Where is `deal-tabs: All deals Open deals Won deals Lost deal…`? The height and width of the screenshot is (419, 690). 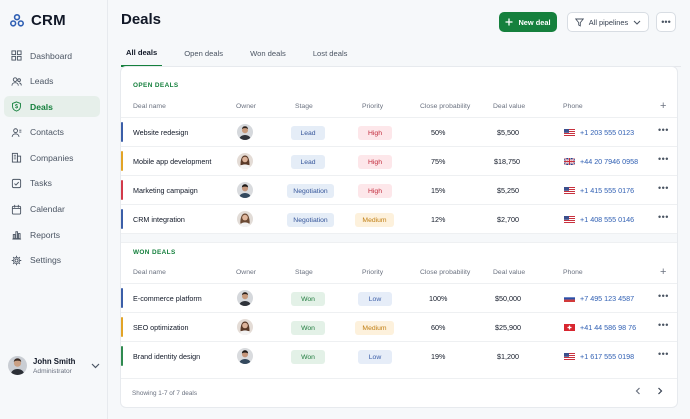
deal-tabs: All deals Open deals Won deals Lost deal… is located at coordinates (401, 53).